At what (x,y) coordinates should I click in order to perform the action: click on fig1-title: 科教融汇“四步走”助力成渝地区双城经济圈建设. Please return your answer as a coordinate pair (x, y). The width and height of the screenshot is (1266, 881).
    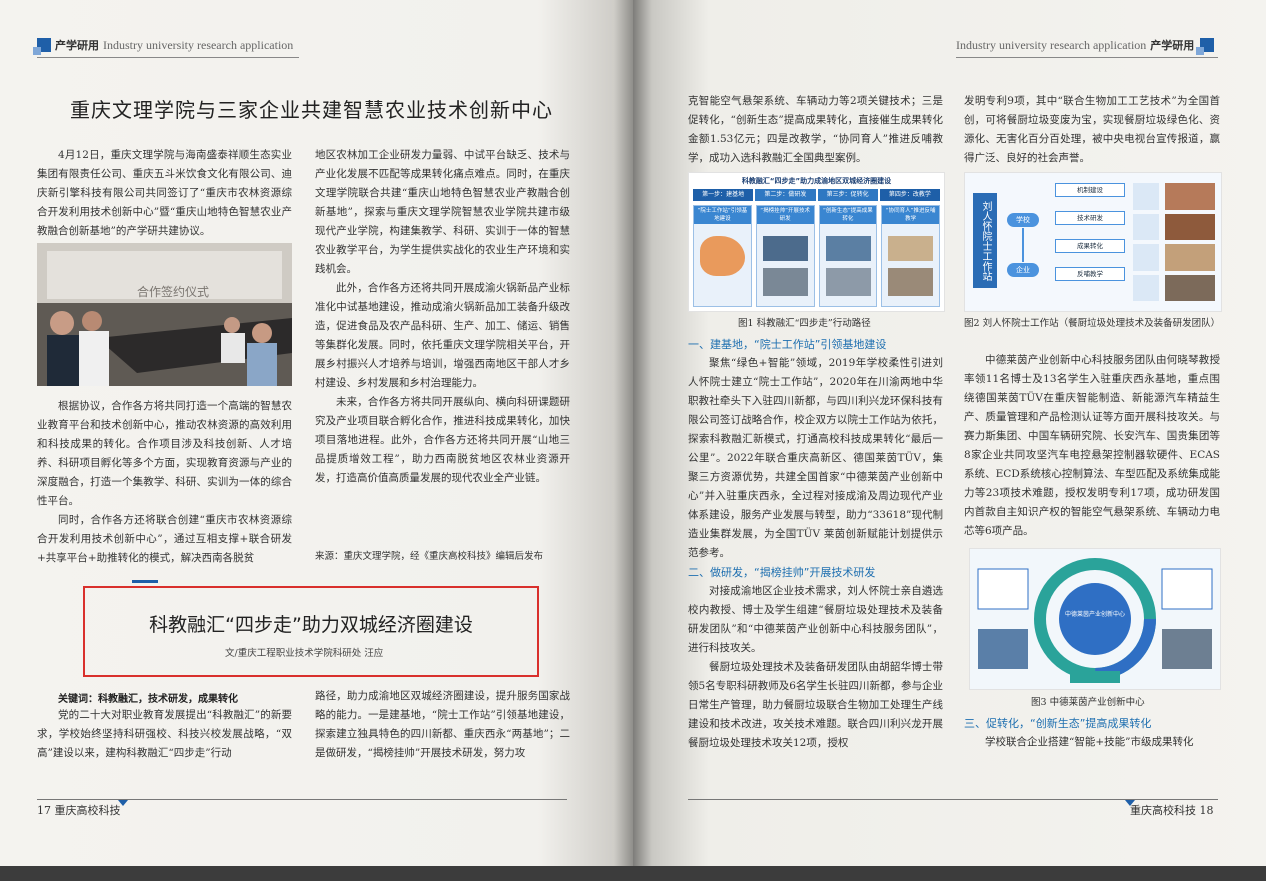
    Looking at the image, I should click on (816, 181).